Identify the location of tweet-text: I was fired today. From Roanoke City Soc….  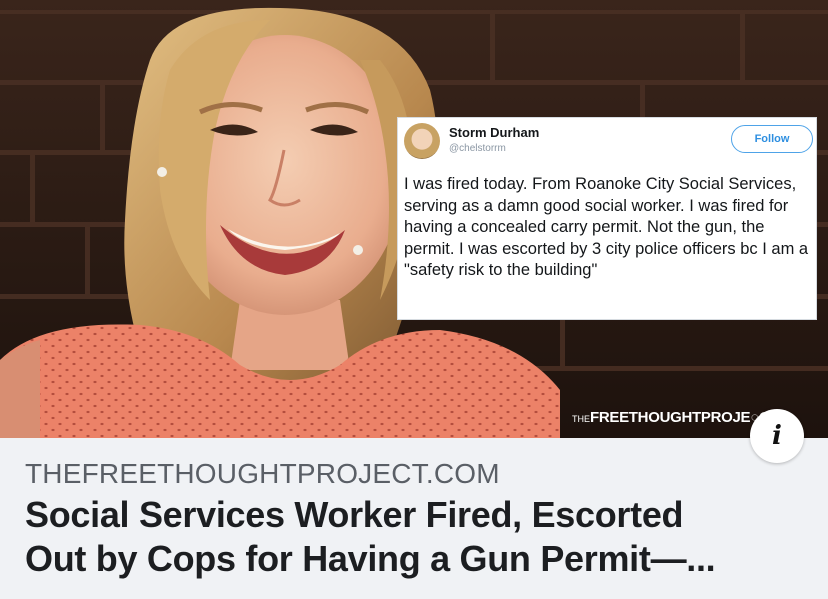
(606, 227).